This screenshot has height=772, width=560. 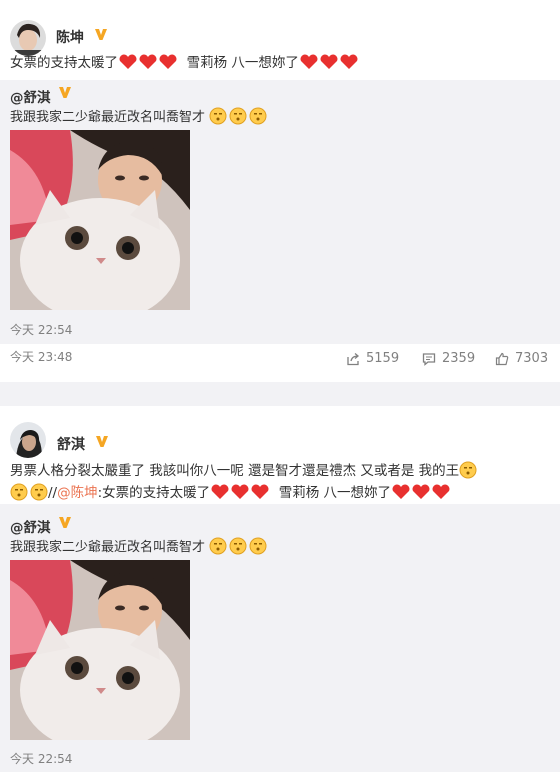 I want to click on post-text-line1: 男票人格分裂太嚴重了 我該叫你八一呢 還是智才還是禮杰 又或者是 我的王, so click(x=281, y=471).